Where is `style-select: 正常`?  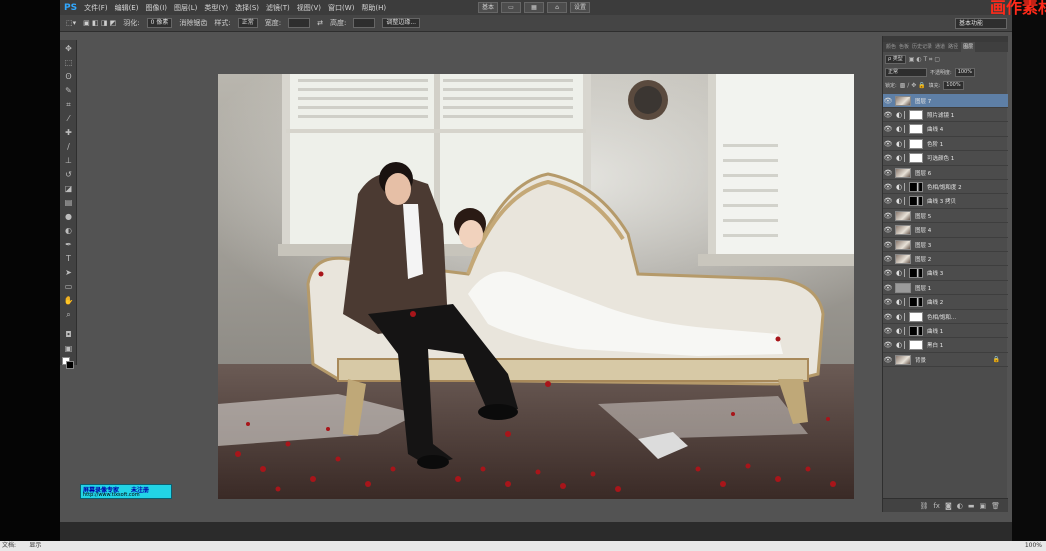
style-select: 正常 is located at coordinates (247, 23).